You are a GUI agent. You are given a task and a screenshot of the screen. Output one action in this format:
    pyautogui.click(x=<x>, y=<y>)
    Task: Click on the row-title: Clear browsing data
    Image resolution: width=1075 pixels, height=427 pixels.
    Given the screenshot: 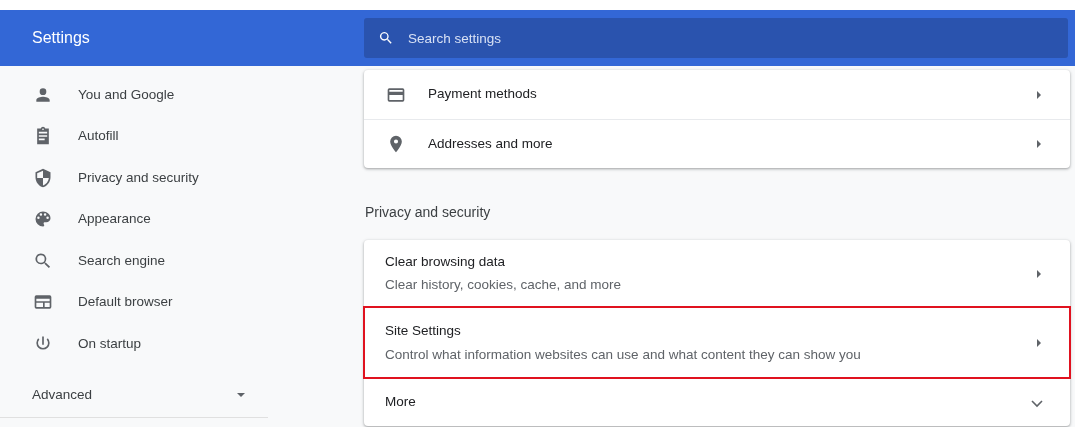 What is the action you would take?
    pyautogui.click(x=446, y=261)
    